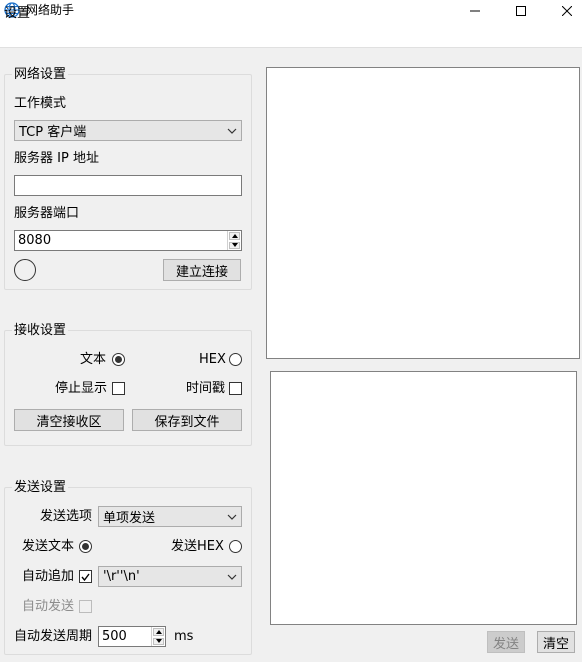 The width and height of the screenshot is (582, 662). Describe the element at coordinates (69, 420) in the screenshot. I see `clear-receive-button: 清空接收区` at that location.